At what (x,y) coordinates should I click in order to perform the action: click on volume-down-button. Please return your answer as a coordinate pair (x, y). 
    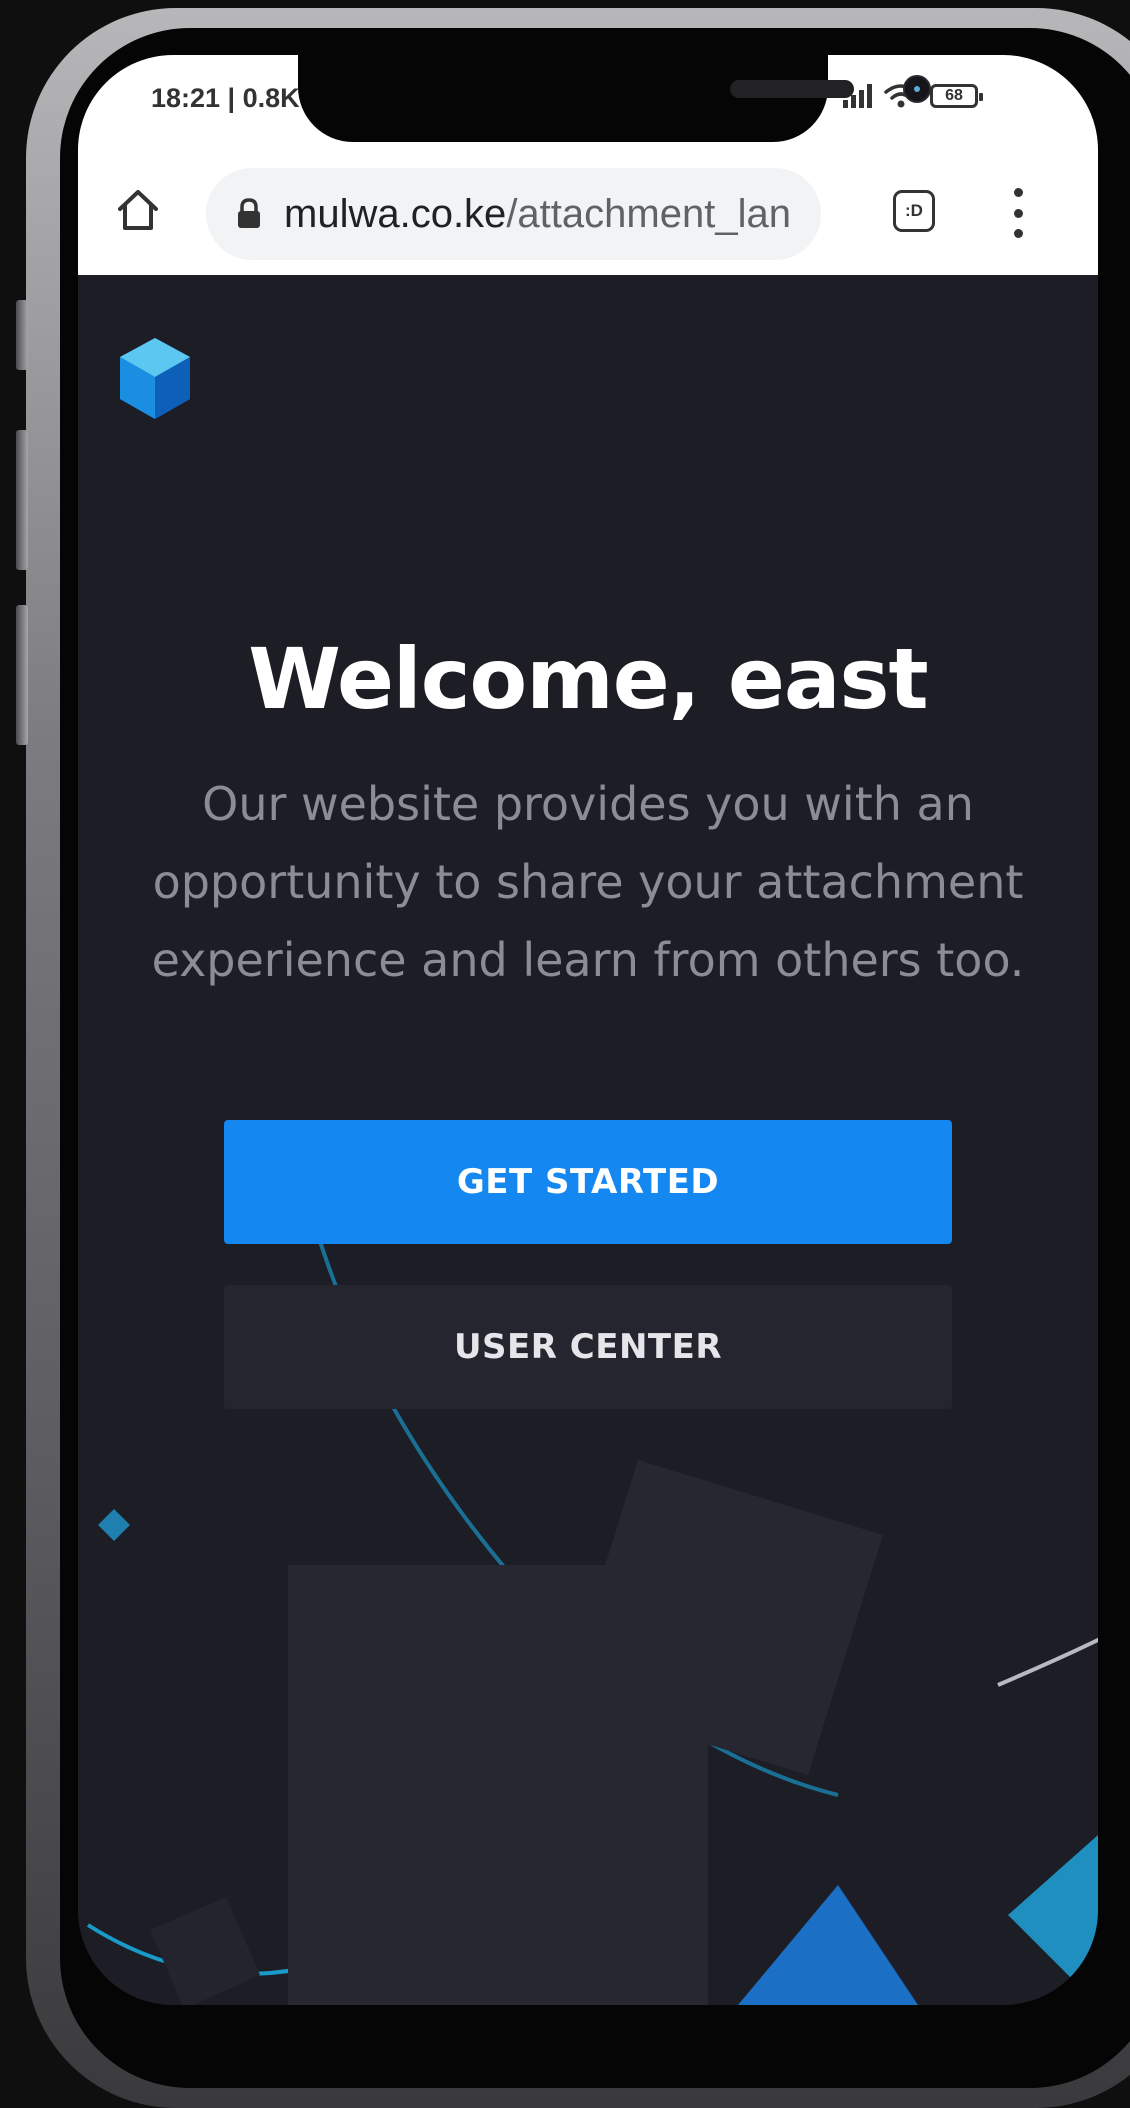
    Looking at the image, I should click on (22, 675).